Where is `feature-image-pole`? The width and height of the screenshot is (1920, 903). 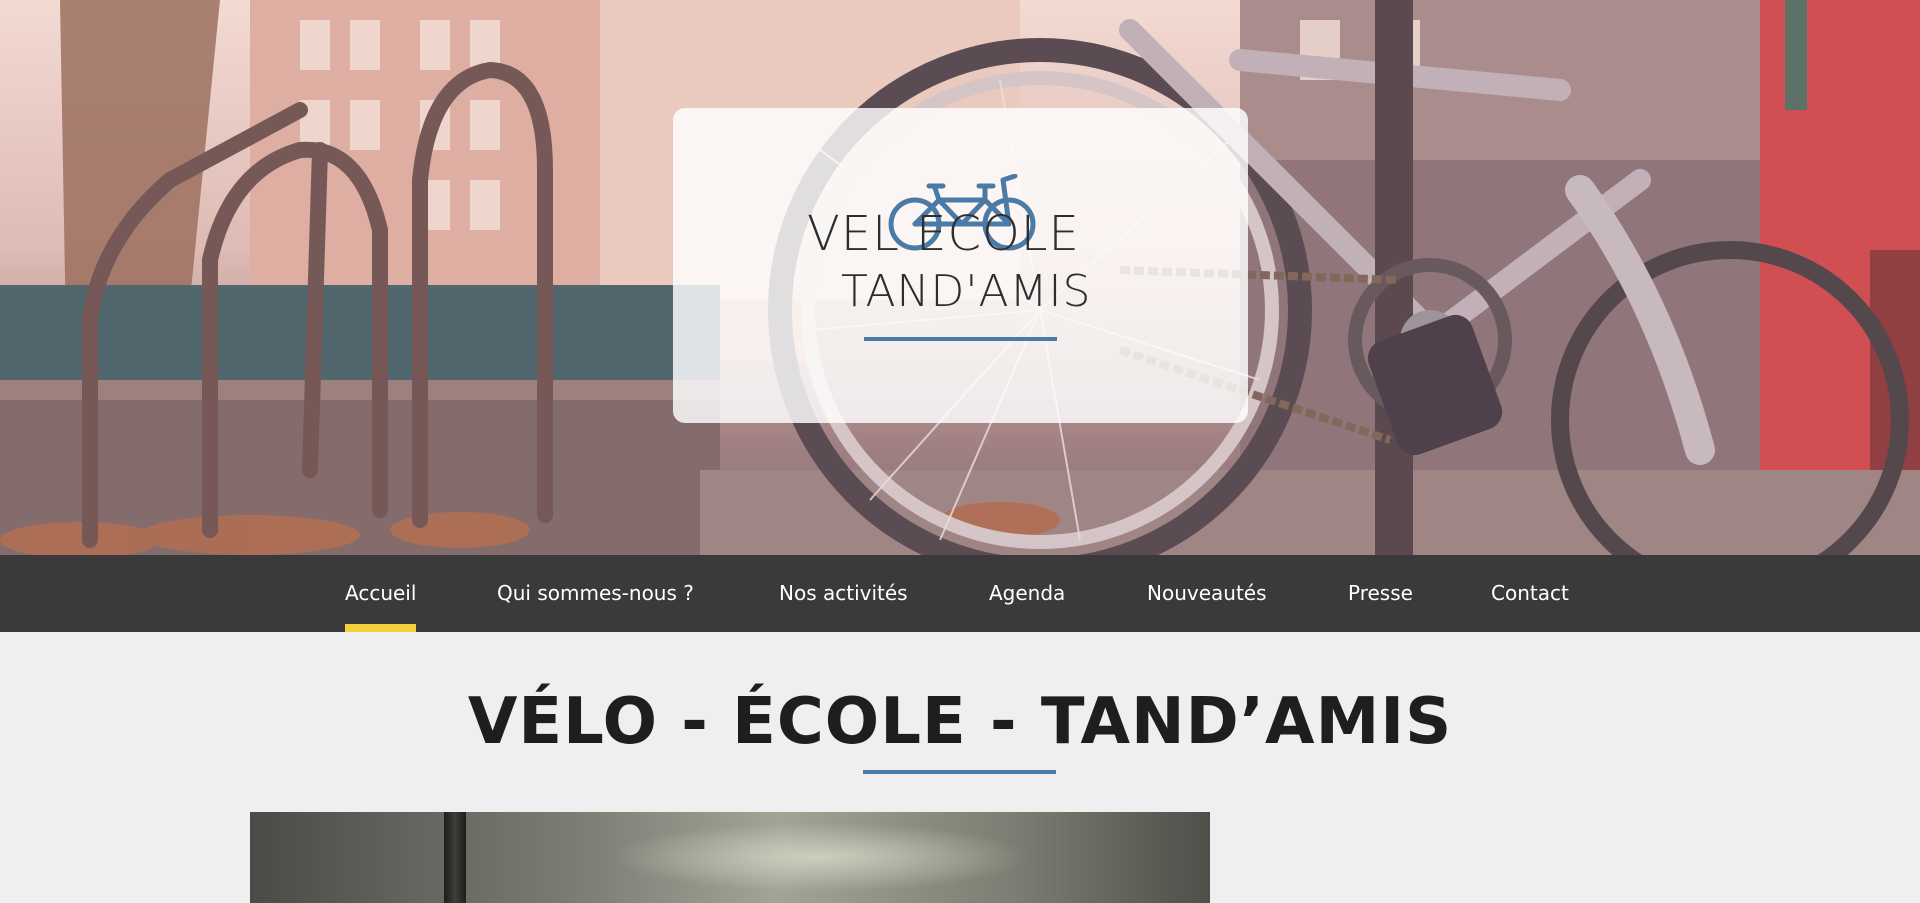 feature-image-pole is located at coordinates (455, 857).